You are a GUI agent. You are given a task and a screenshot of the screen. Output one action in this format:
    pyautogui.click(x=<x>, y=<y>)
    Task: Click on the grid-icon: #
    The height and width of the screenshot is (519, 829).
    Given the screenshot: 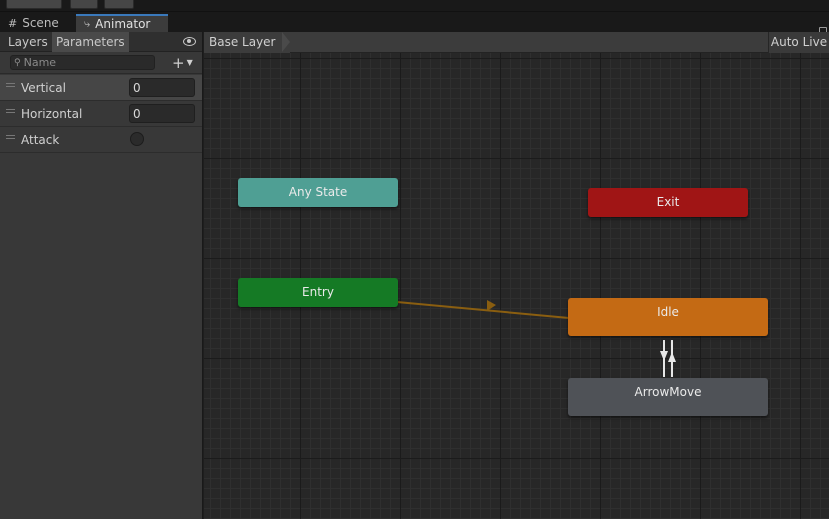 What is the action you would take?
    pyautogui.click(x=13, y=23)
    